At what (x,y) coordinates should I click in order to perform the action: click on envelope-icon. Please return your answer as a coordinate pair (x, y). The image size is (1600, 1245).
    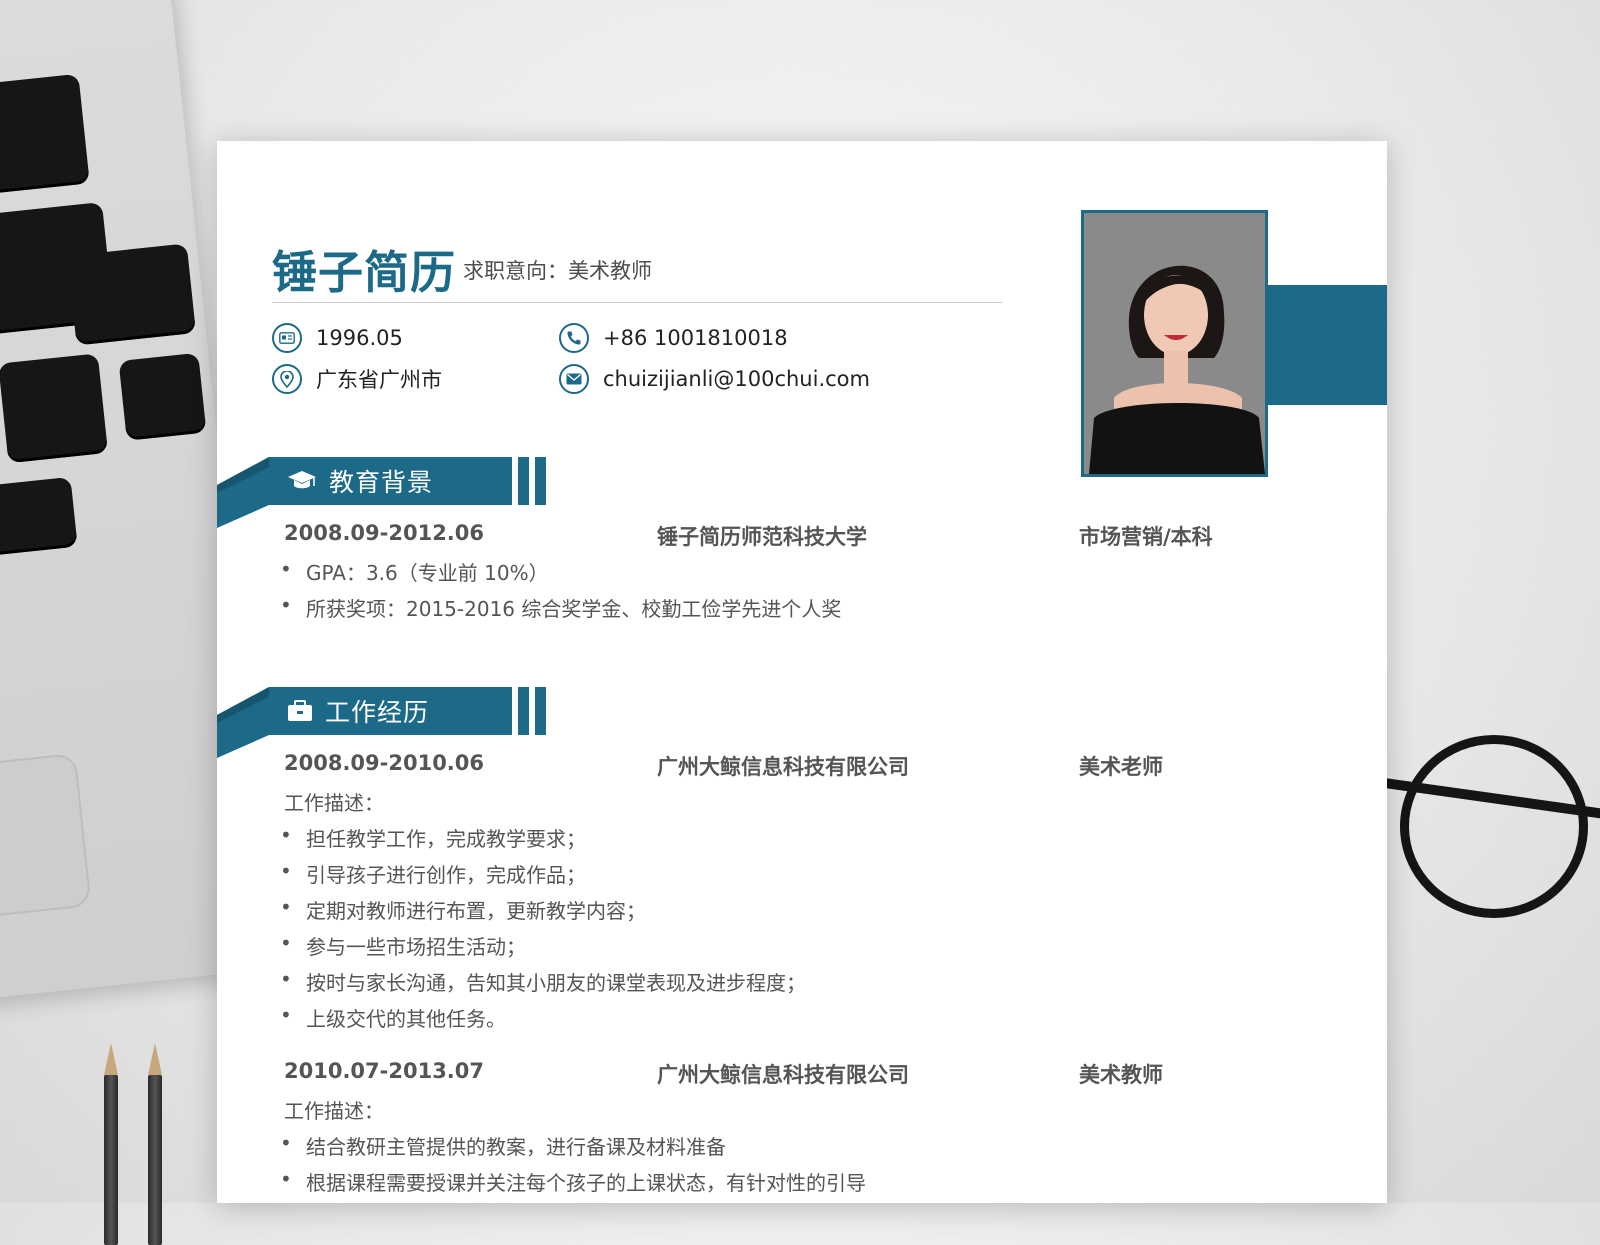
    Looking at the image, I should click on (574, 379).